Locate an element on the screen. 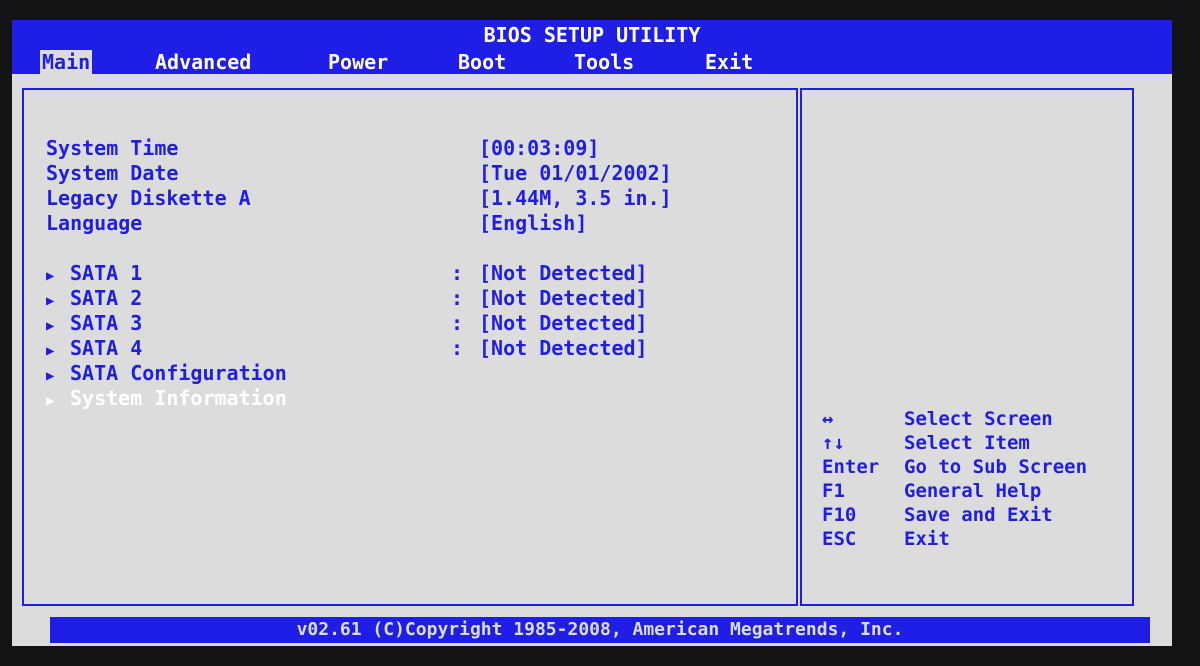 The height and width of the screenshot is (666, 1200). help-select-screen: ↔ Select Screen is located at coordinates (937, 419).